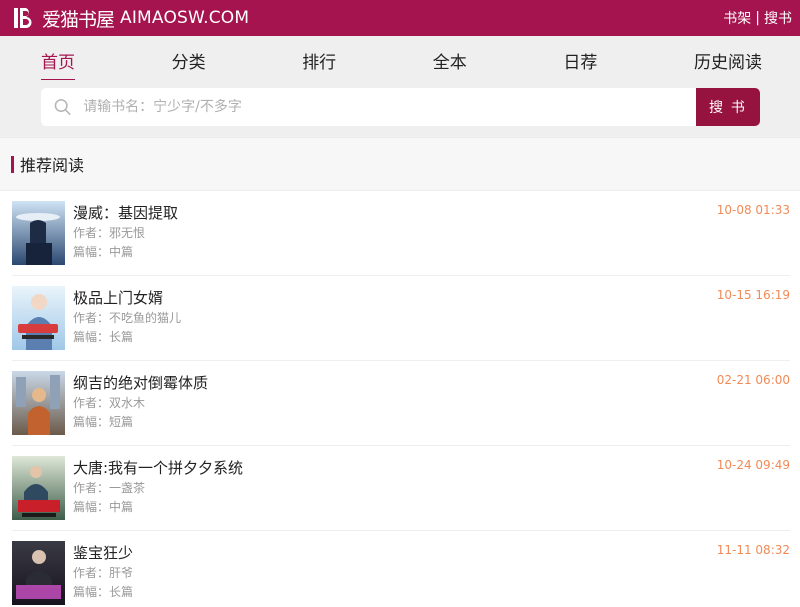 This screenshot has height=607, width=800. I want to click on book-info: 漫威：基因提取 作者：邪无恨 篇幅：中篇, so click(431, 238).